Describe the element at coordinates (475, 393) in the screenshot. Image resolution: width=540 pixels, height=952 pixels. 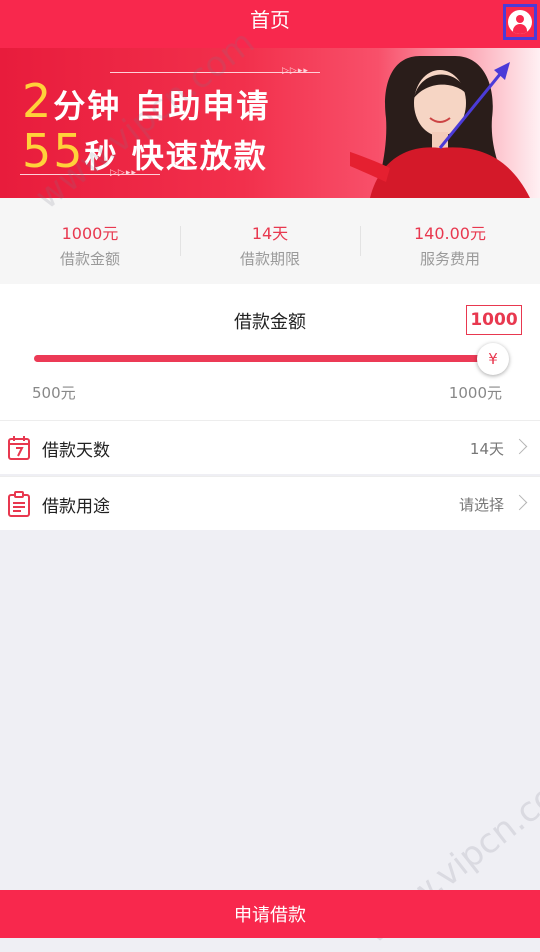
I see `amount-max-label: 1000元` at that location.